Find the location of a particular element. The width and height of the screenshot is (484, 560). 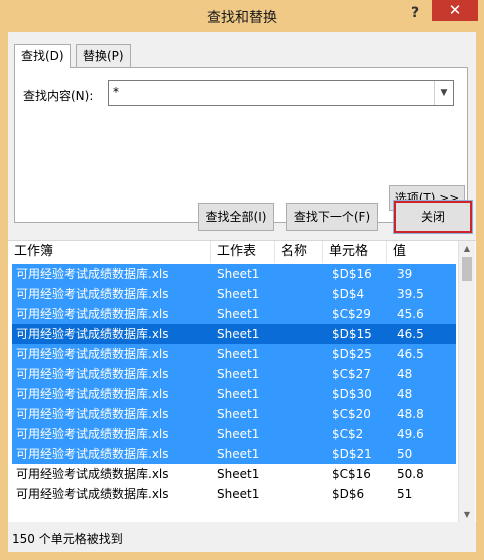

column-header-workbook: 工作簿 is located at coordinates (109, 252).